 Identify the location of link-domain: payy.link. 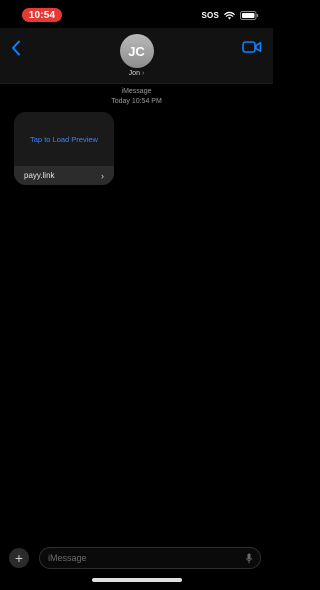
(39, 175).